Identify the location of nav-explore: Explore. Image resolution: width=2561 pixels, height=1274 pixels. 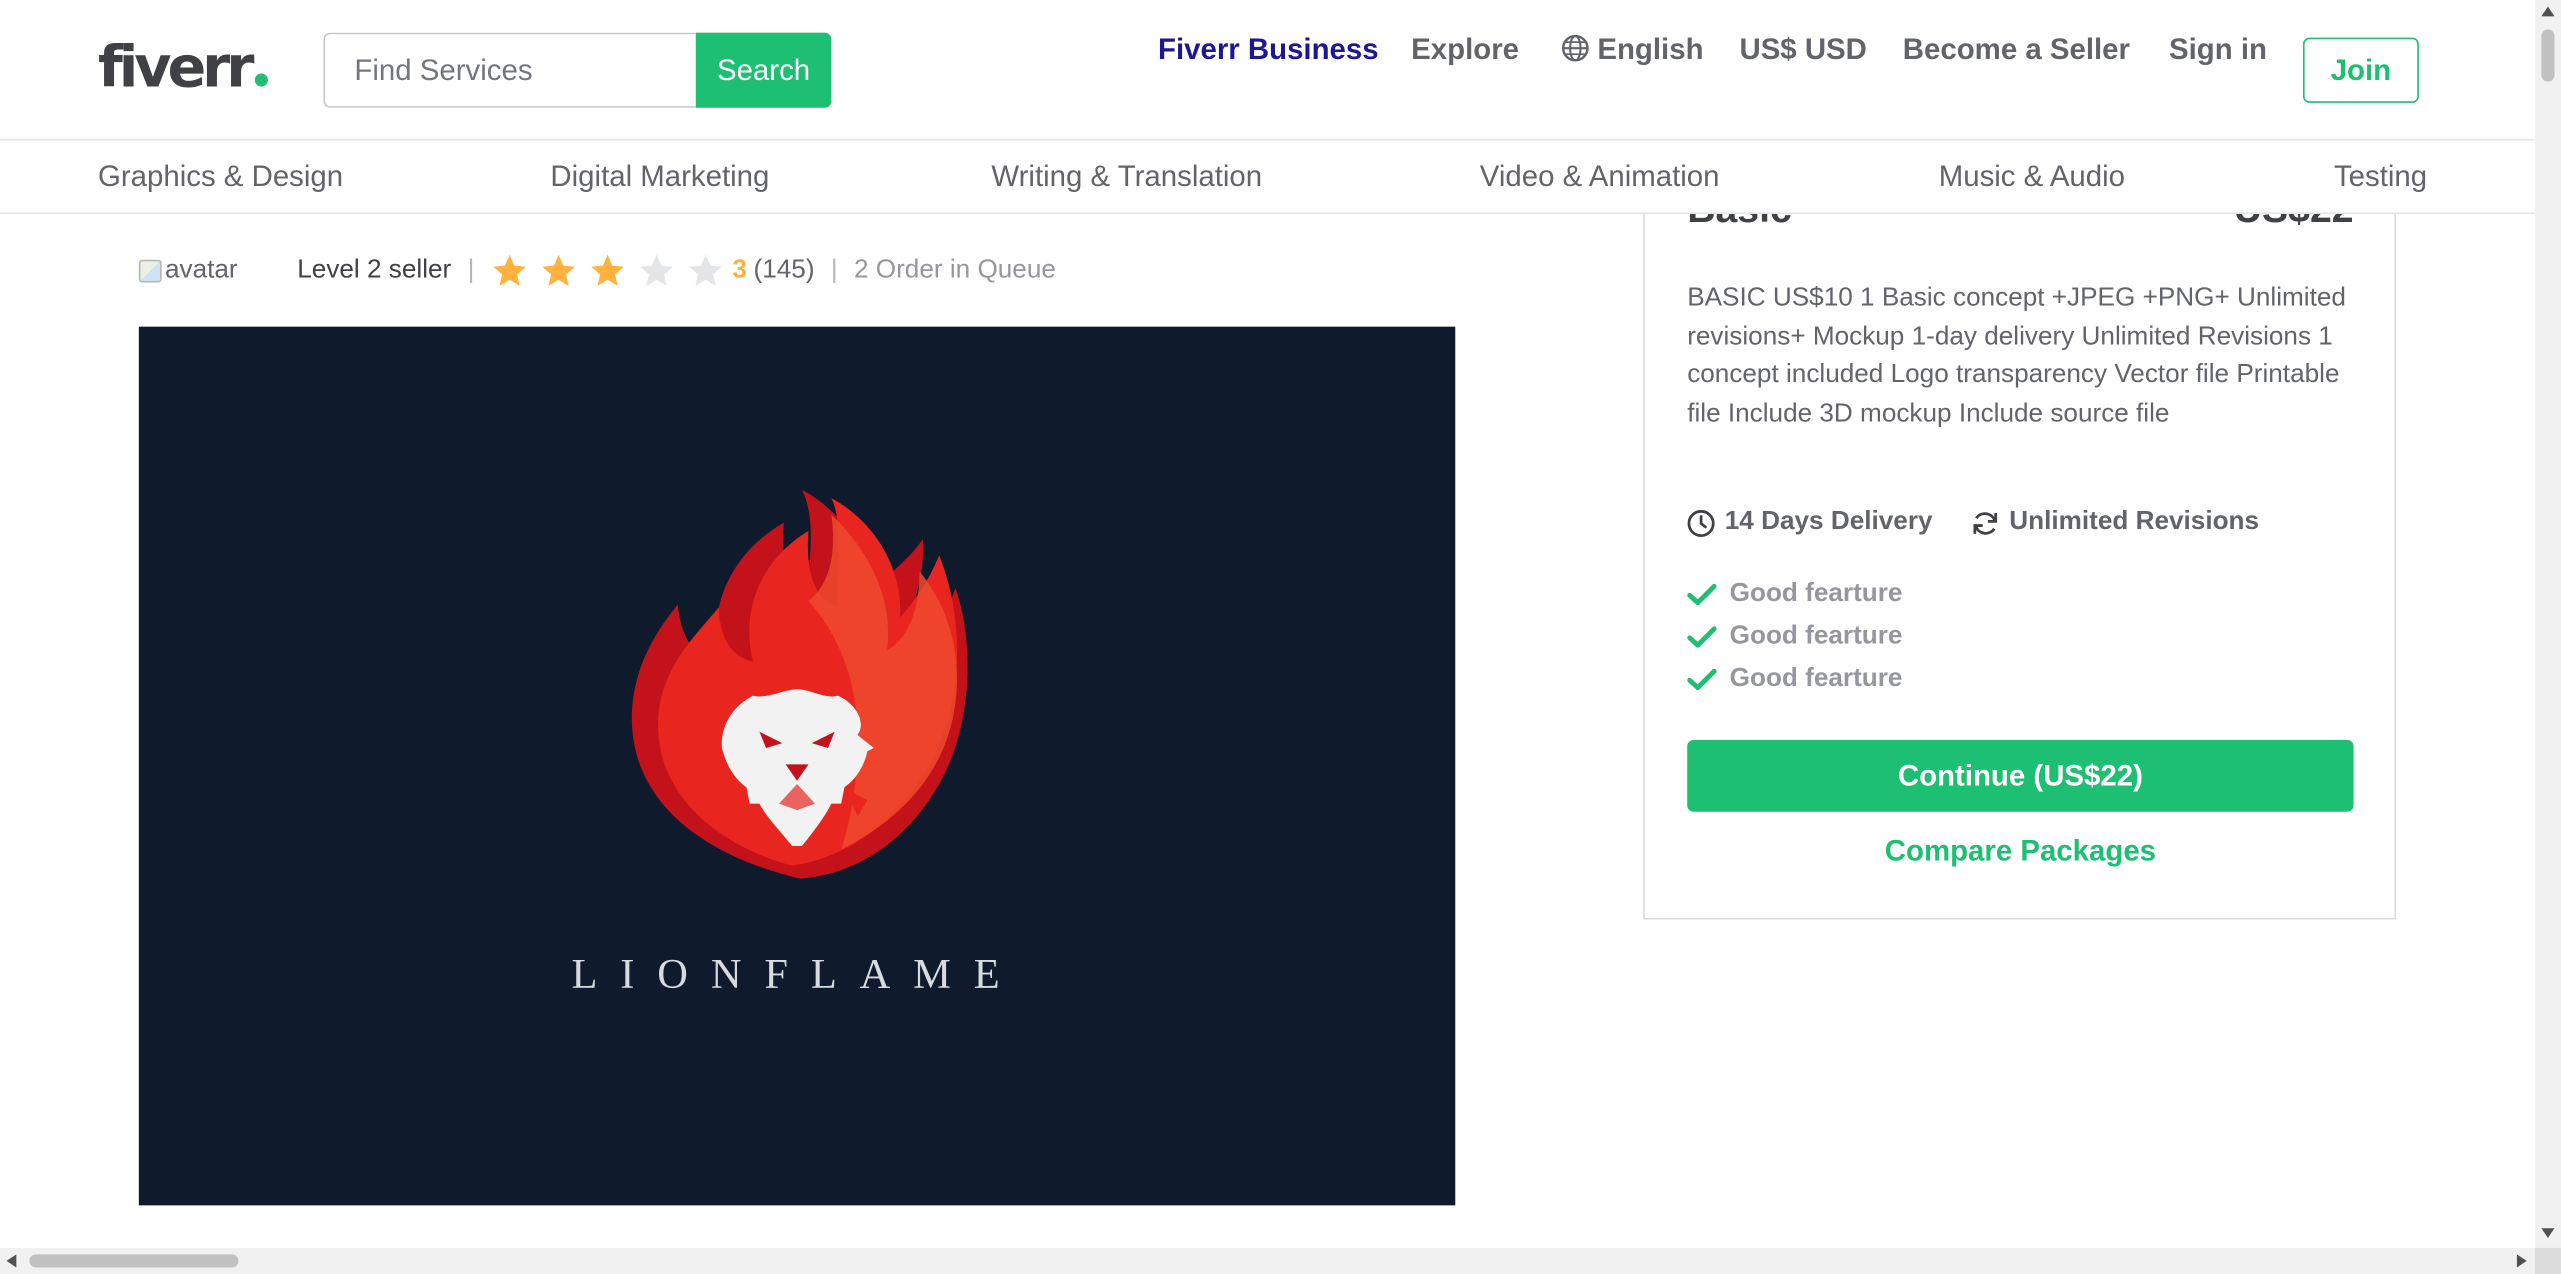
(1465, 49).